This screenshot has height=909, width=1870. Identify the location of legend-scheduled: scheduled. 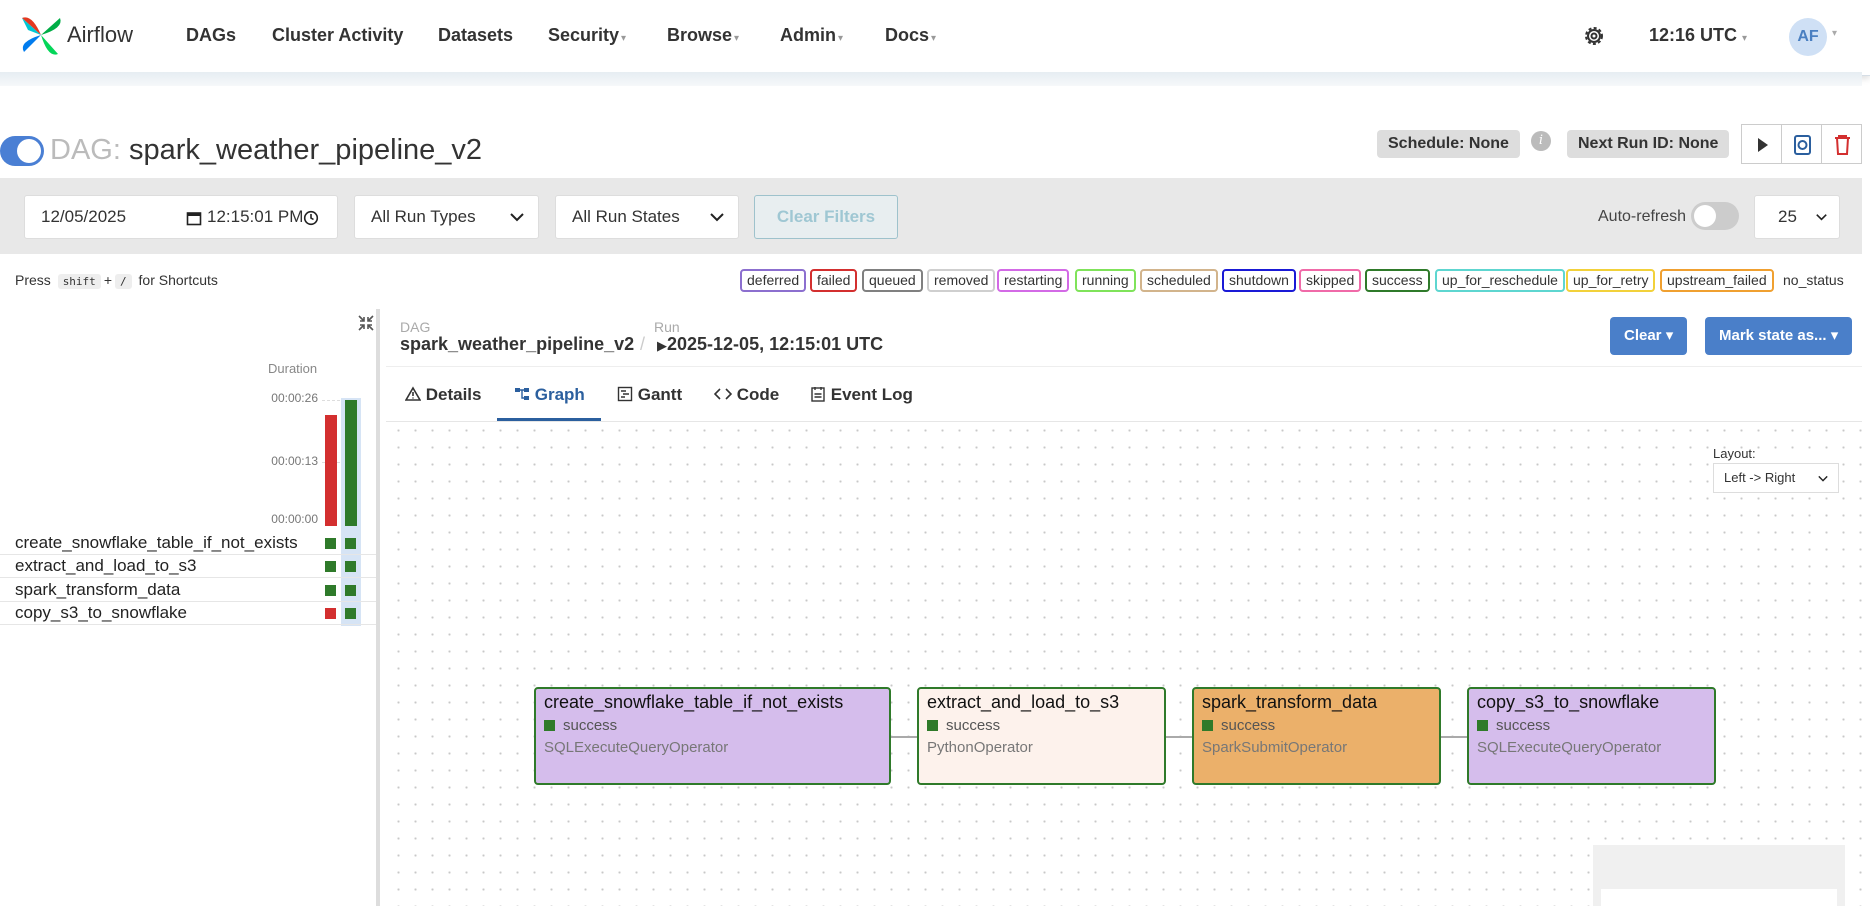
(1179, 280).